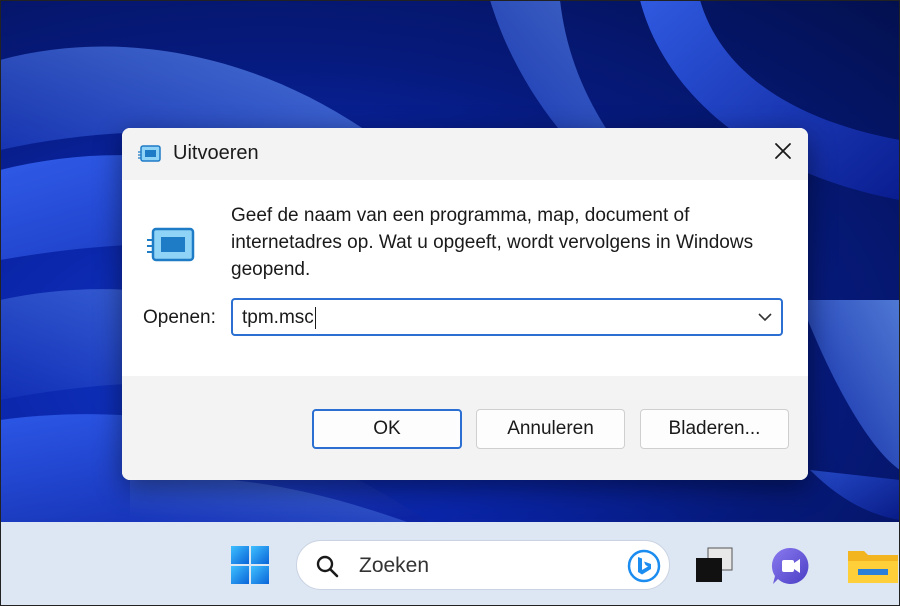 This screenshot has width=900, height=606. I want to click on search-placeholder: Zoeken, so click(394, 565).